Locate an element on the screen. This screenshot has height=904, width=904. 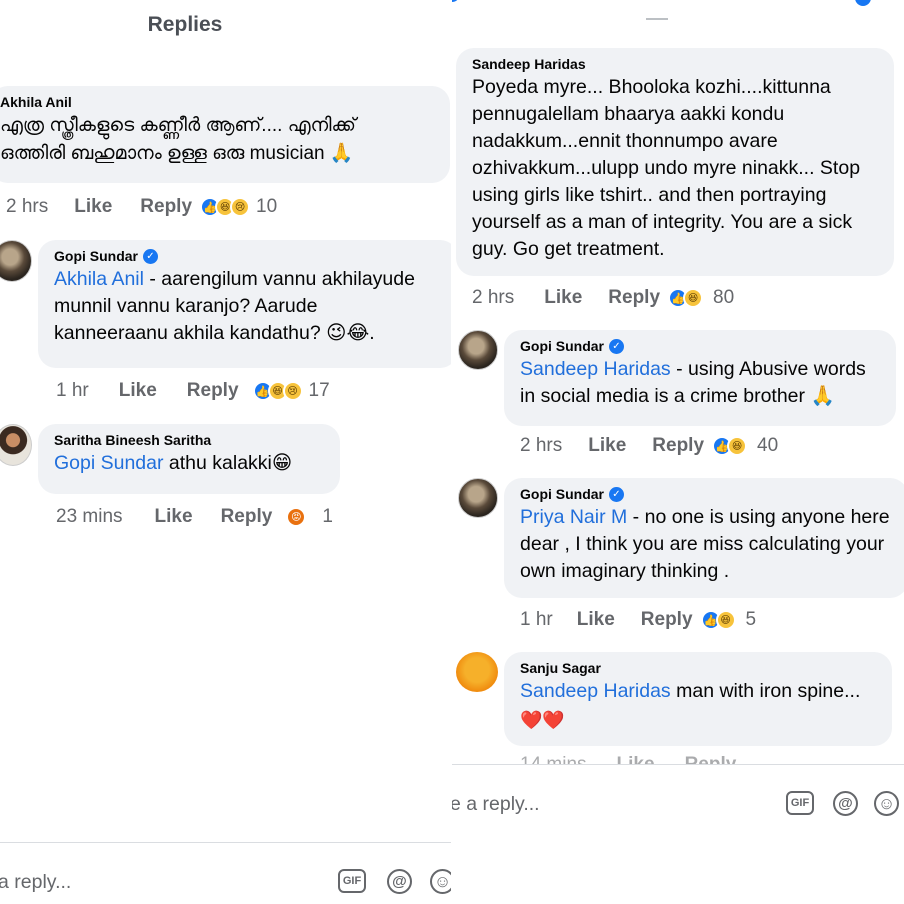
comment-text: Gopi Sundar athu kalakki😁 is located at coordinates (190, 463).